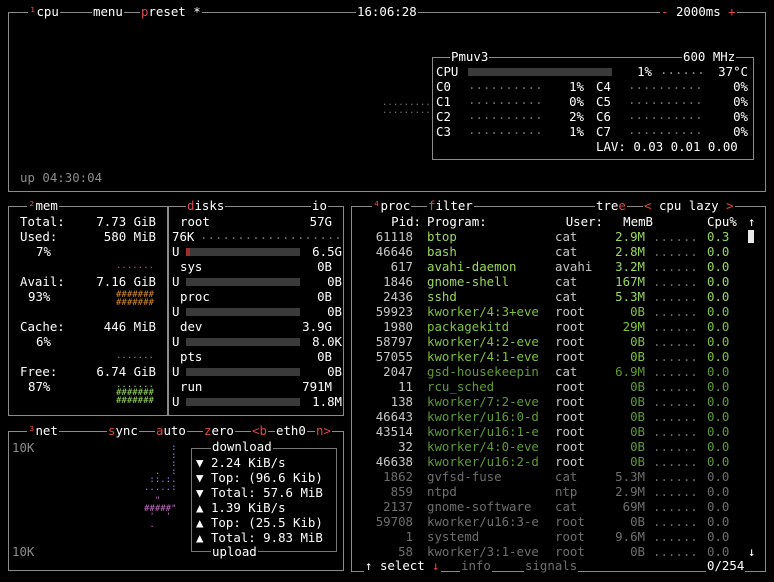 The width and height of the screenshot is (774, 582). What do you see at coordinates (557, 491) in the screenshot?
I see `process-row: 859 ntpd ntp 2.9M...... 0.0` at bounding box center [557, 491].